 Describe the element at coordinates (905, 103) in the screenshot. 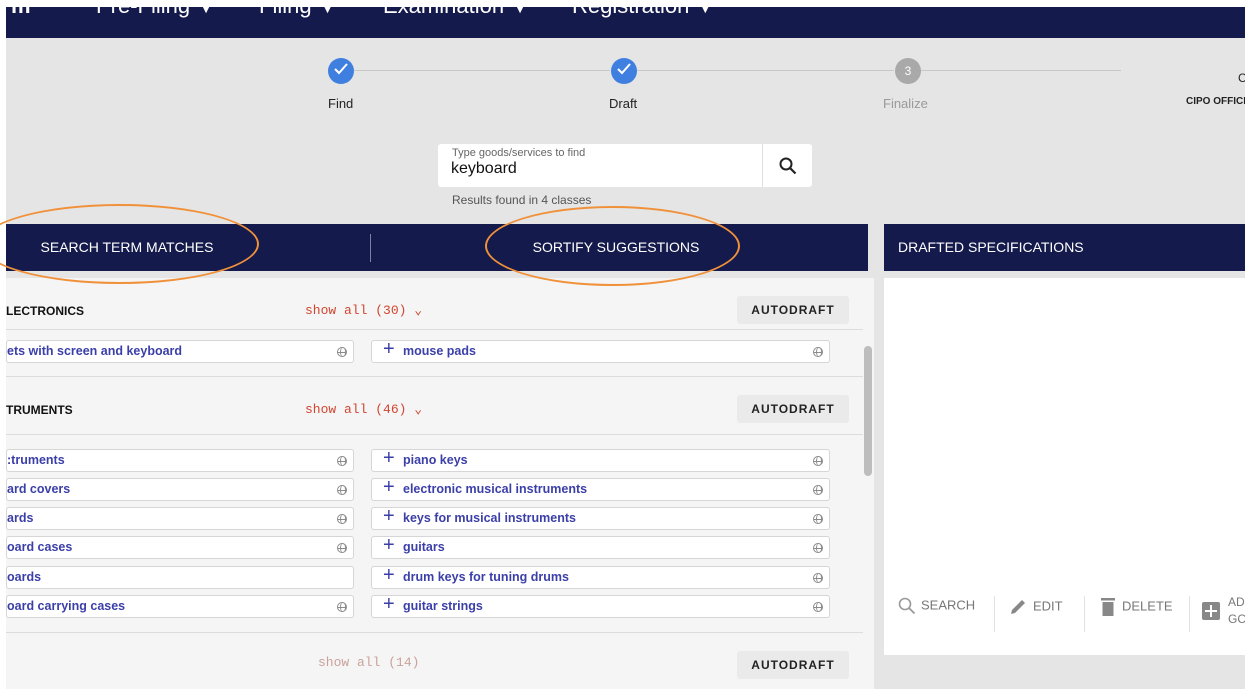

I see `step-label-finalize: Finalize` at that location.